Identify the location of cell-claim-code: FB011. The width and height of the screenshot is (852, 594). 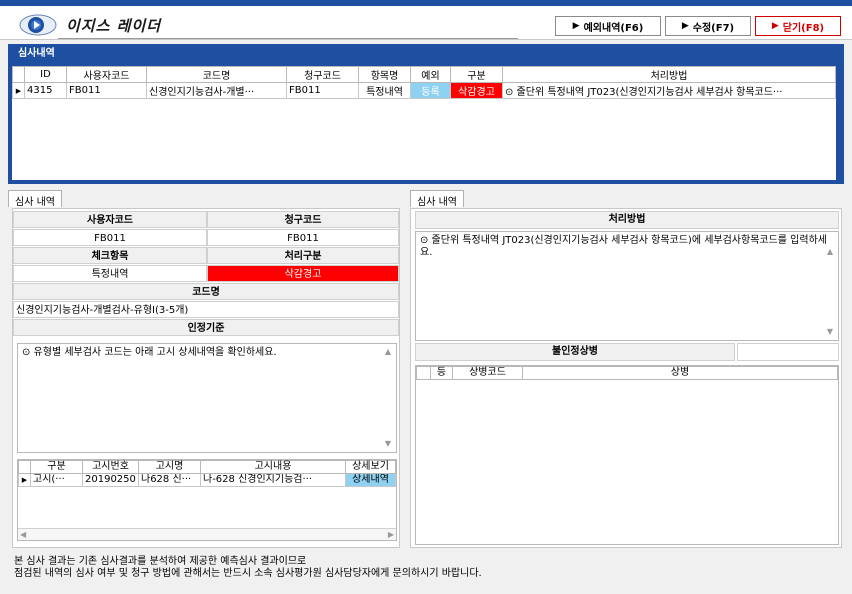
(322, 90).